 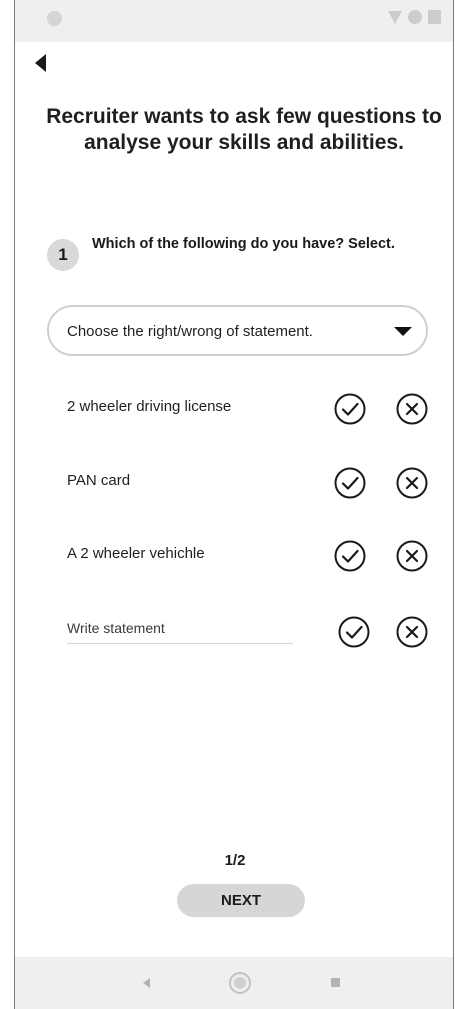 What do you see at coordinates (241, 900) in the screenshot?
I see `next-button: NEXT` at bounding box center [241, 900].